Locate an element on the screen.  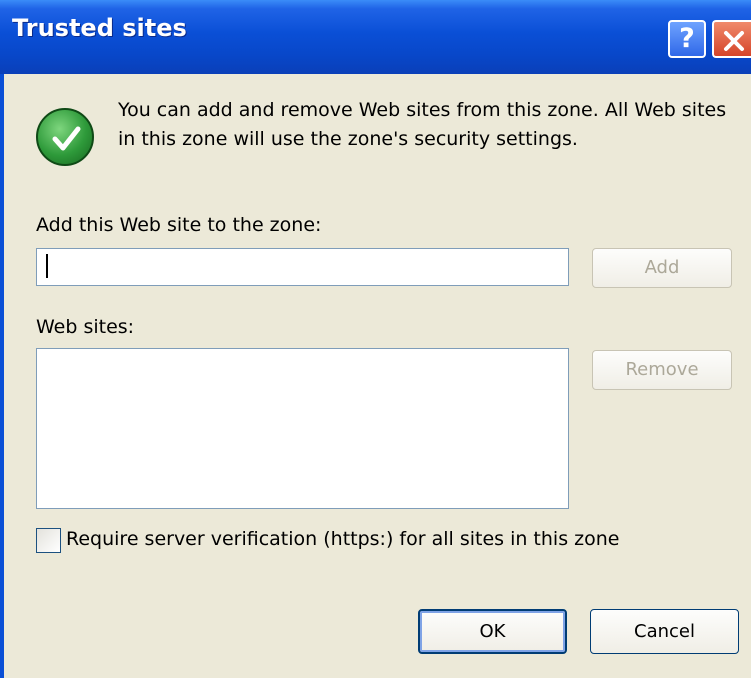
require-verification-checkbox is located at coordinates (48, 540).